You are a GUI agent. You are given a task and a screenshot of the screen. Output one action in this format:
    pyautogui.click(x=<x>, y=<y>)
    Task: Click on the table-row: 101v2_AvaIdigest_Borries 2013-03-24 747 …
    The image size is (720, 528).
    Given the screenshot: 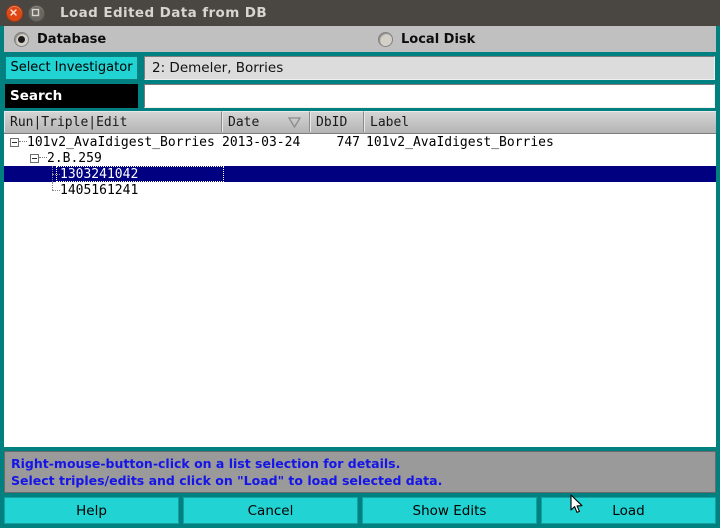 What is the action you would take?
    pyautogui.click(x=360, y=142)
    